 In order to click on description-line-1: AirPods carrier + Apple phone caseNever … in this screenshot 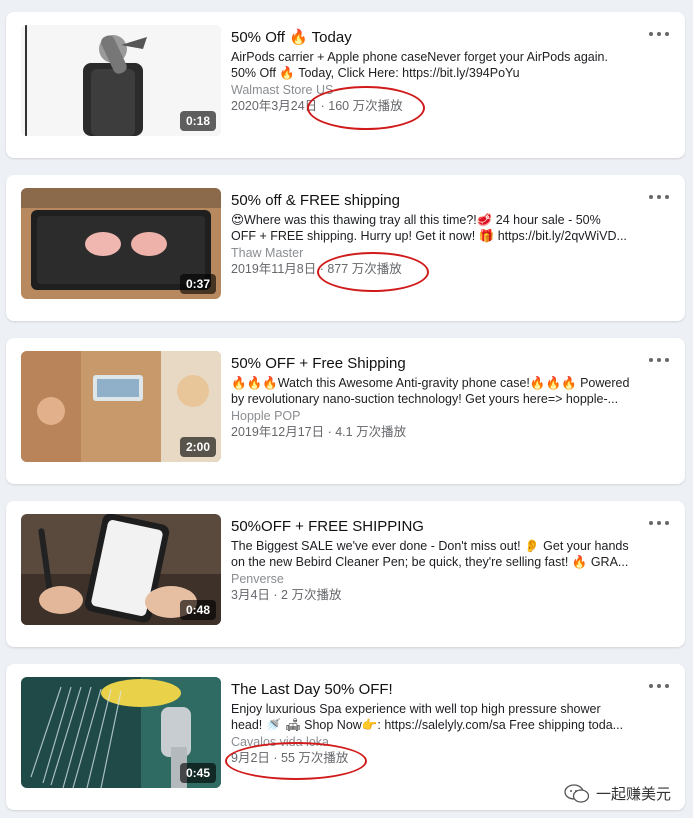, I will do `click(419, 57)`.